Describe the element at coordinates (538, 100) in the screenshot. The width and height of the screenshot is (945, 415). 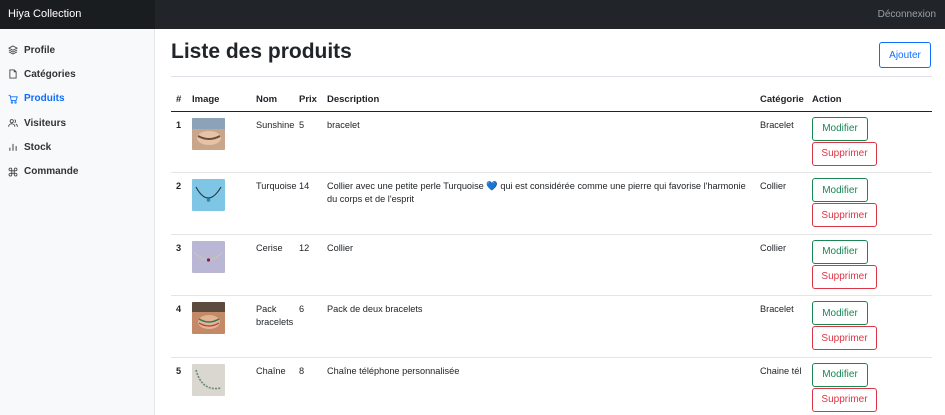
I see `col-header-description: Description` at that location.